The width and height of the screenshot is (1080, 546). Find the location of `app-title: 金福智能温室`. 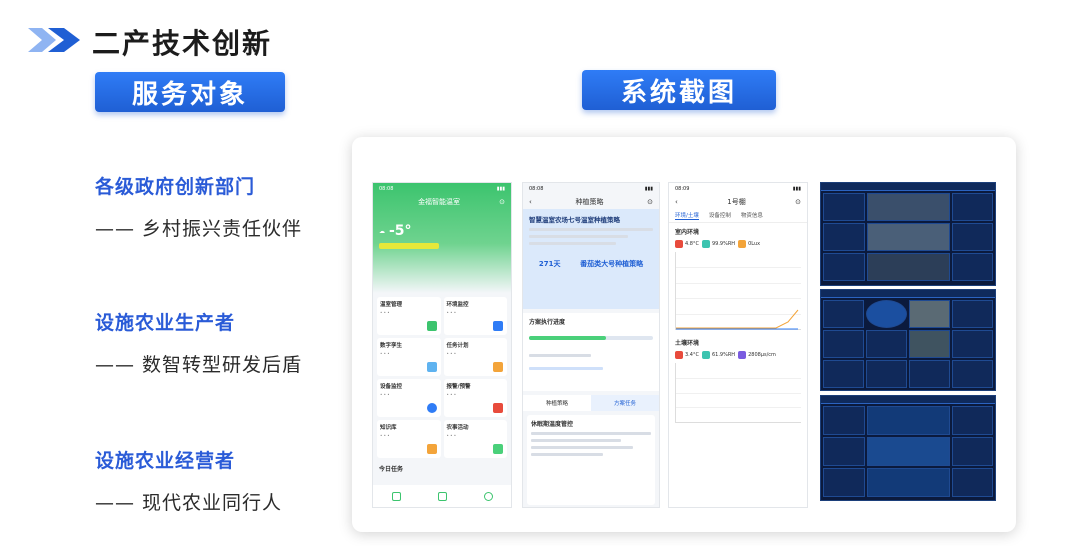

app-title: 金福智能温室 is located at coordinates (439, 202).